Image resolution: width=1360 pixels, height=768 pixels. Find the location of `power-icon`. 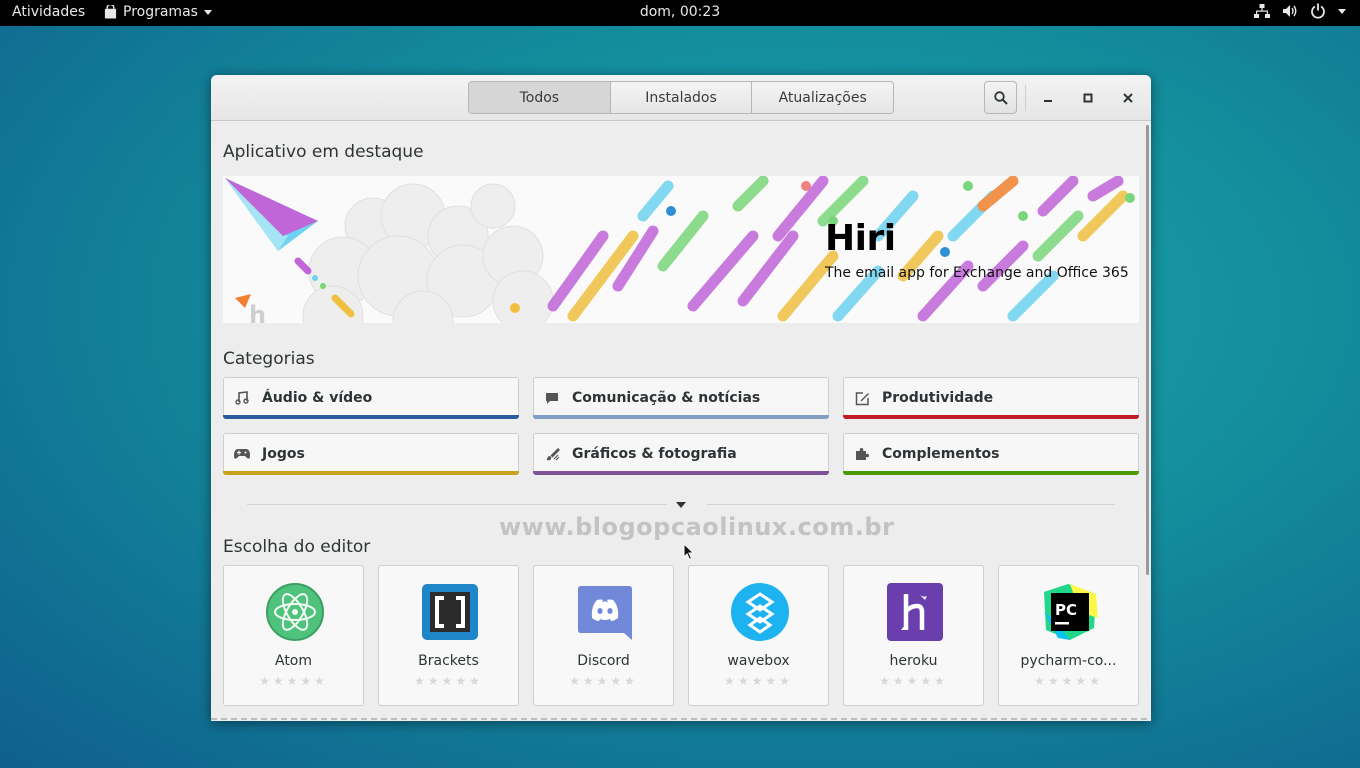

power-icon is located at coordinates (1318, 11).